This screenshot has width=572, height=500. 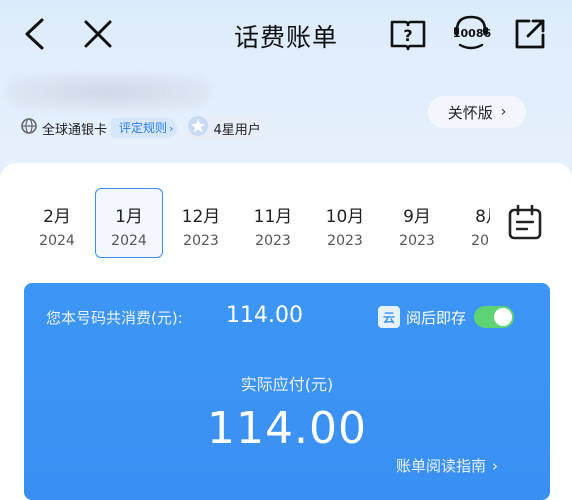 I want to click on month-tab: 9月 2023, so click(x=417, y=223).